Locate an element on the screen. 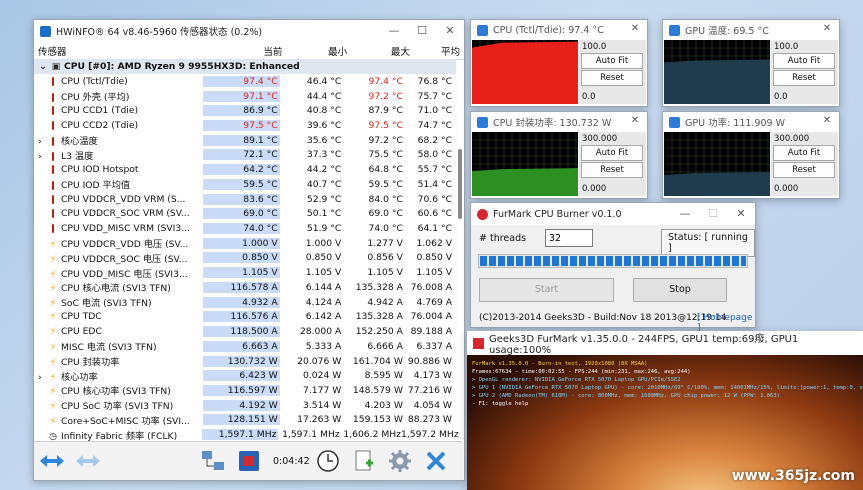 The height and width of the screenshot is (490, 863). sensor-max-value: 97.5 °C is located at coordinates (385, 126).